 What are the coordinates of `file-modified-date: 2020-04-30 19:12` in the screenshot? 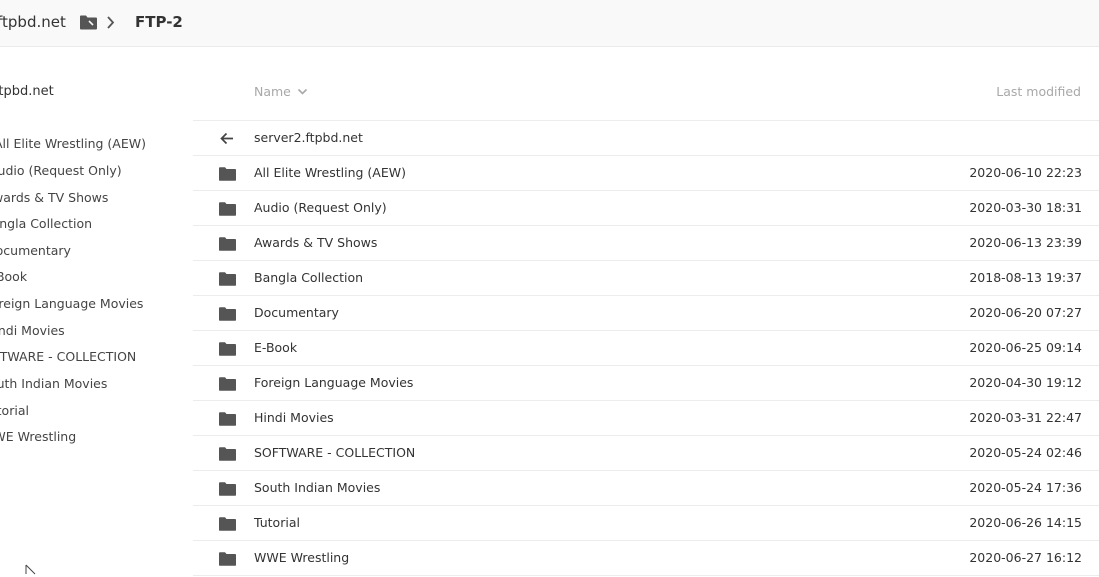 It's located at (1025, 382).